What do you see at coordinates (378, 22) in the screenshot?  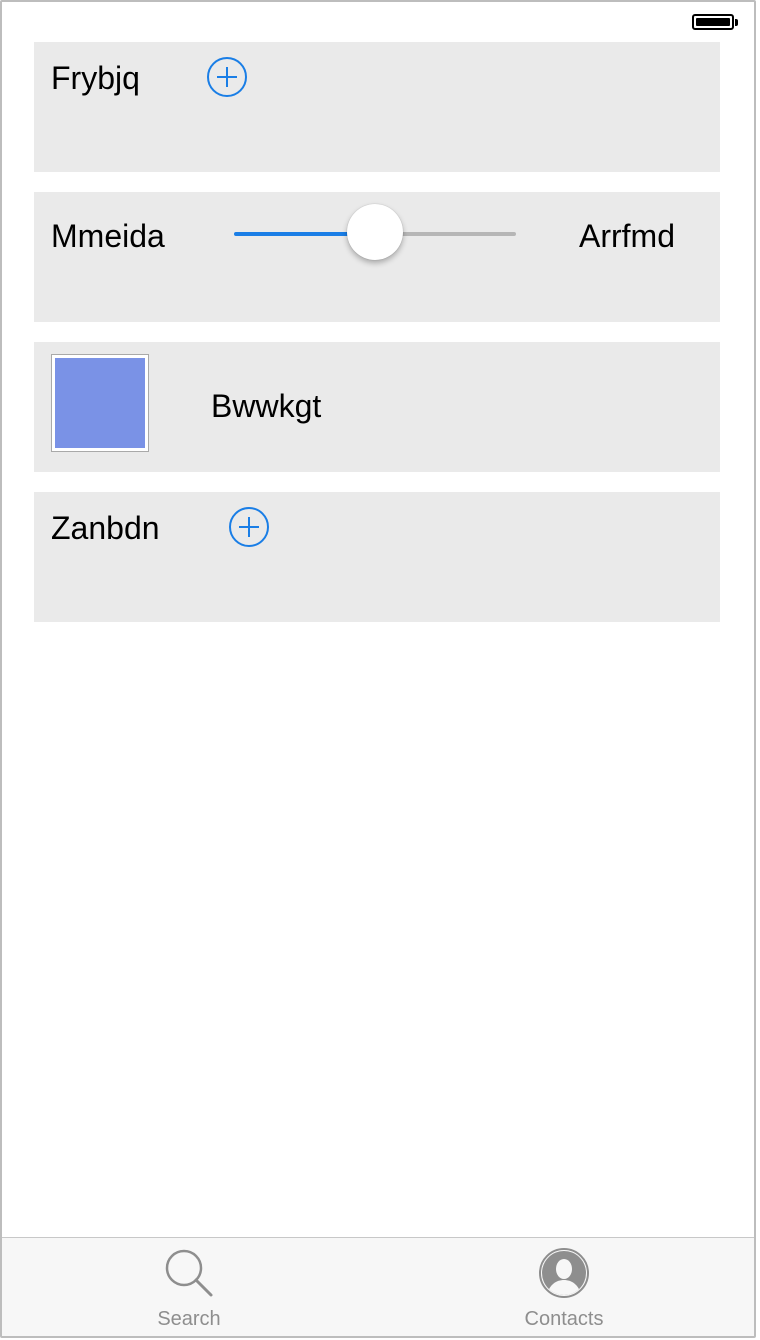 I see `status-bar` at bounding box center [378, 22].